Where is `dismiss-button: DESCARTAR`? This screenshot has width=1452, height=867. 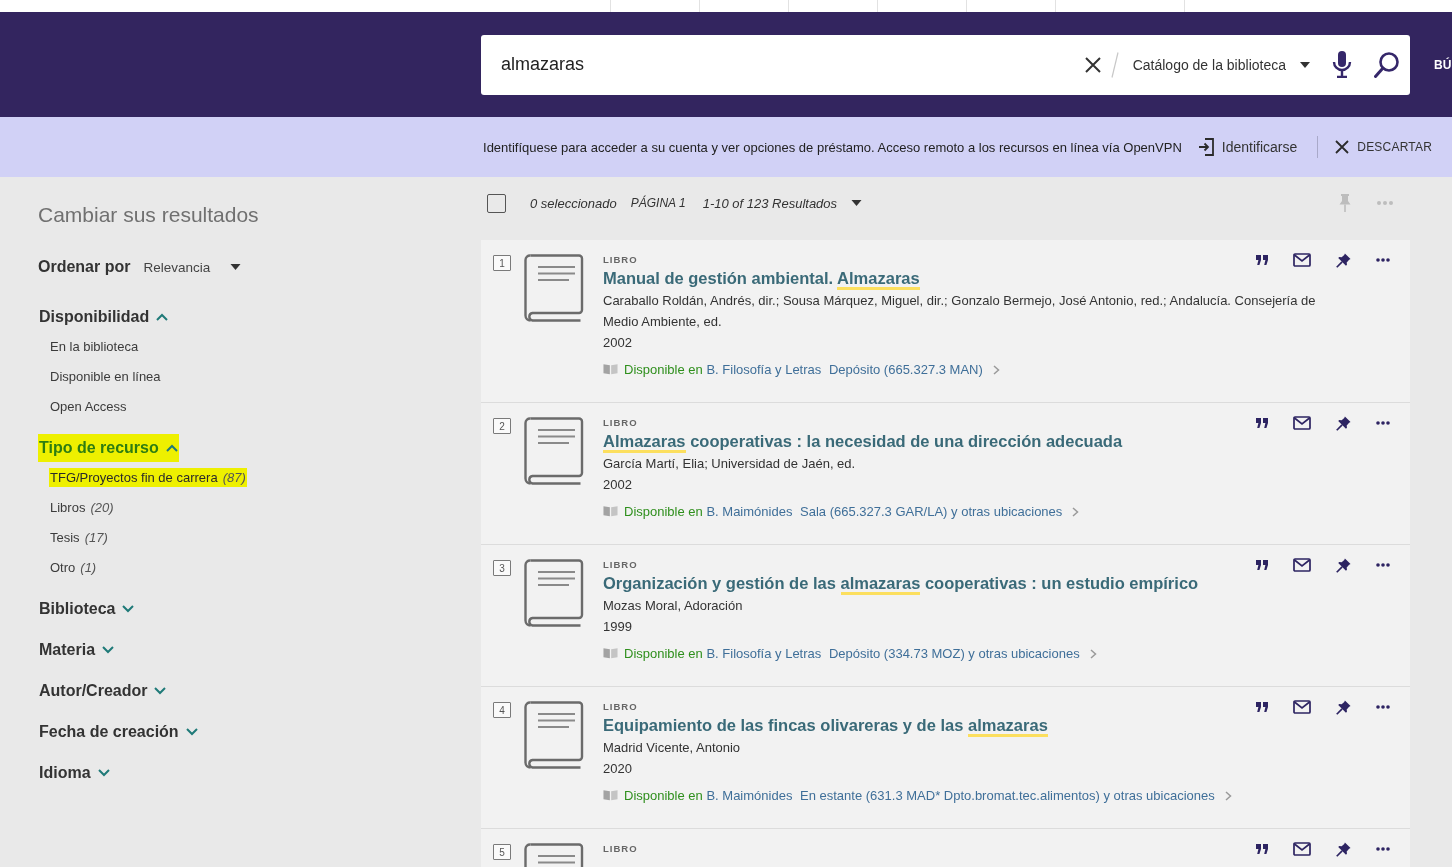 dismiss-button: DESCARTAR is located at coordinates (1383, 147).